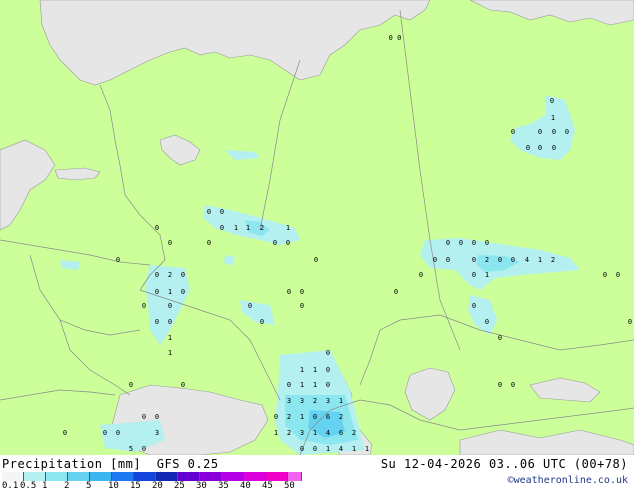 This screenshot has width=634, height=491. Describe the element at coordinates (110, 464) in the screenshot. I see `legend-title: Precipitation [mm] GFS 0.25` at that location.